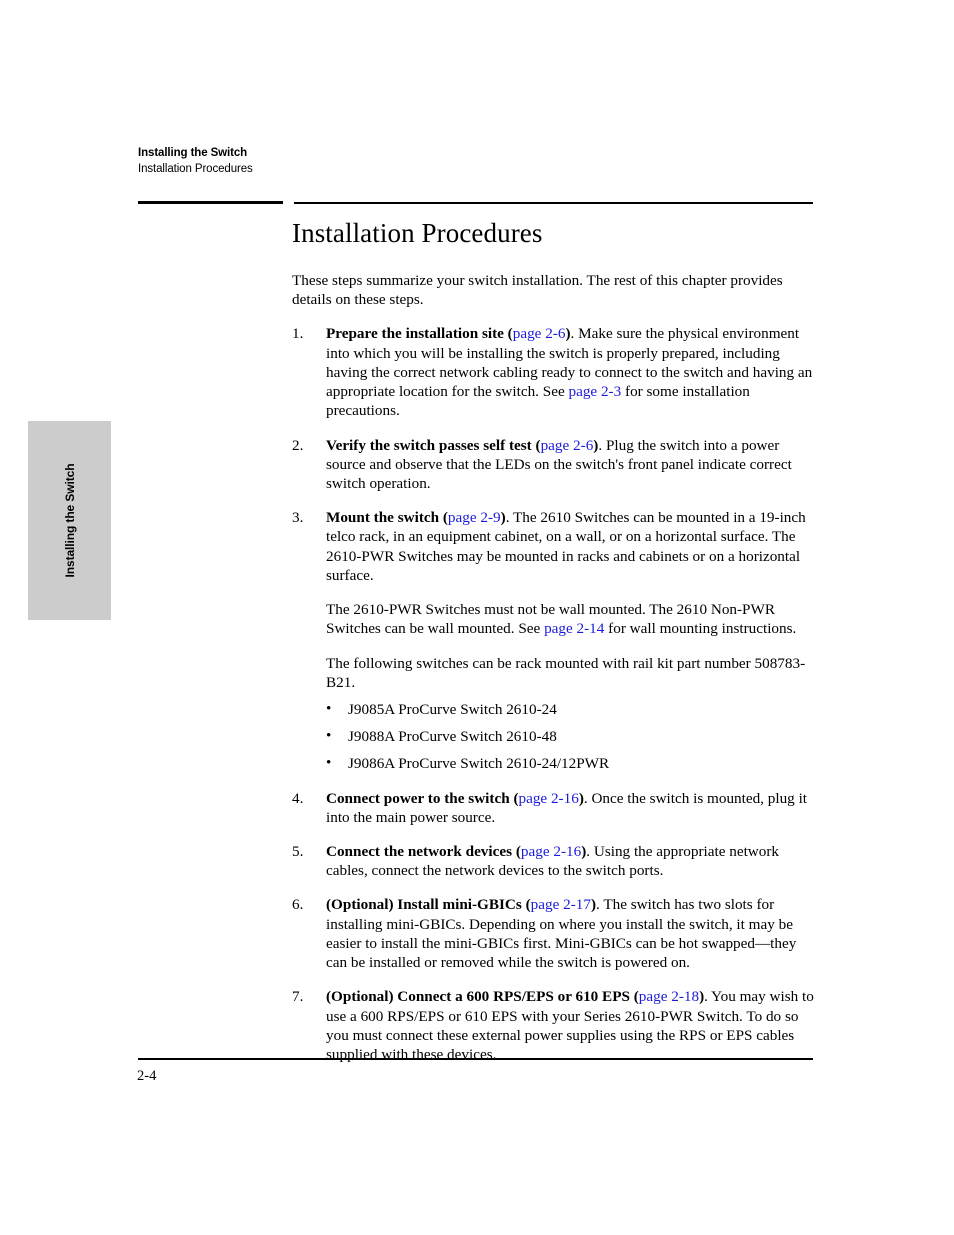 The image size is (954, 1235). I want to click on header-chapter-title: Installing the Switch, so click(193, 153).